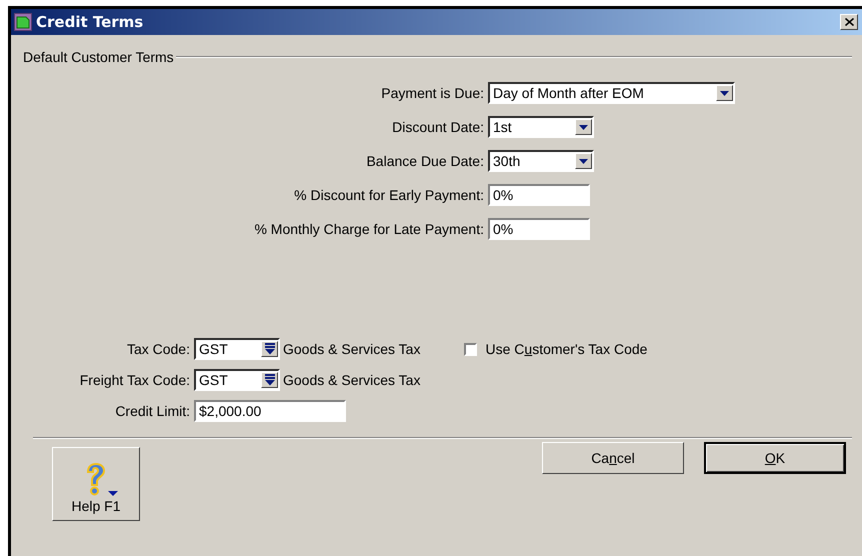 The height and width of the screenshot is (556, 862). I want to click on close-button, so click(849, 22).